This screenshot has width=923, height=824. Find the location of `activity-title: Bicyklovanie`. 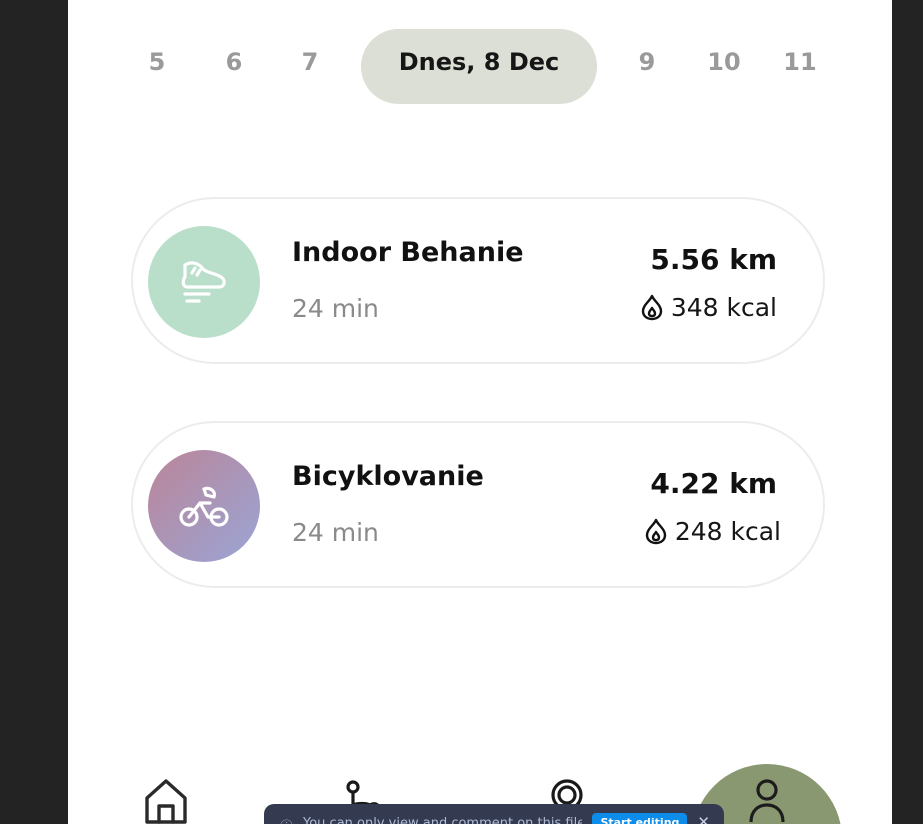

activity-title: Bicyklovanie is located at coordinates (388, 476).